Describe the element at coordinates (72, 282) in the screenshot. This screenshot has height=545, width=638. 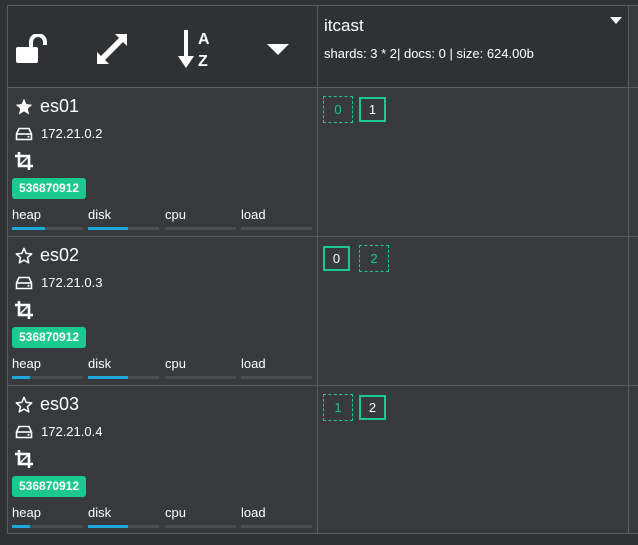
I see `node-ip-label: 172.21.0.3` at that location.